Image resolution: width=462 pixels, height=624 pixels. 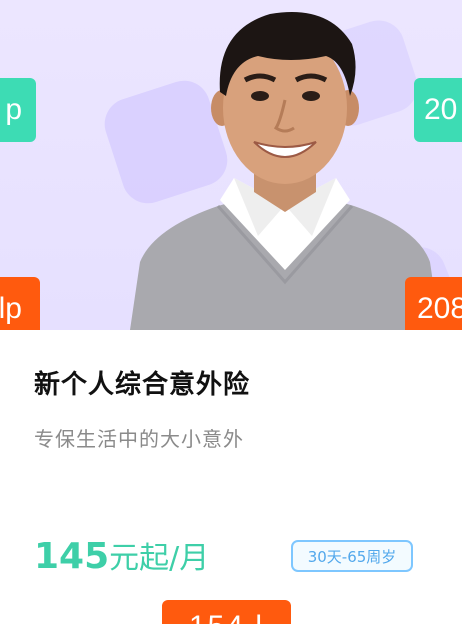 I want to click on overlay-tag-right-top: 20, so click(x=438, y=110).